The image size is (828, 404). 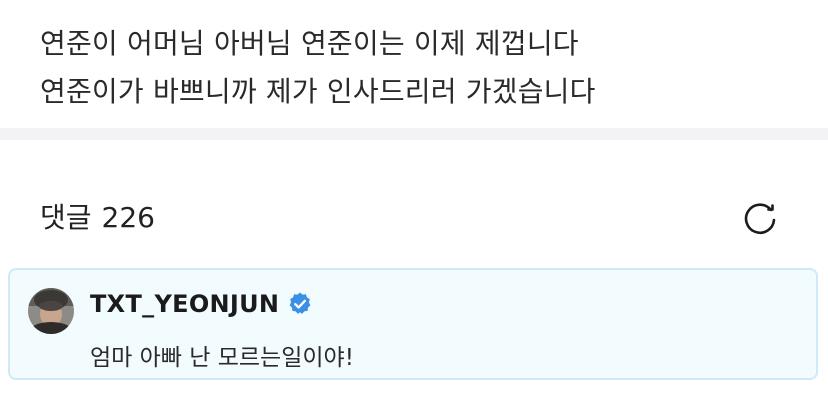 What do you see at coordinates (309, 43) in the screenshot?
I see `post-text-line-1: 연준이 어머님 아버님 연준이는 이제 제껍니다` at bounding box center [309, 43].